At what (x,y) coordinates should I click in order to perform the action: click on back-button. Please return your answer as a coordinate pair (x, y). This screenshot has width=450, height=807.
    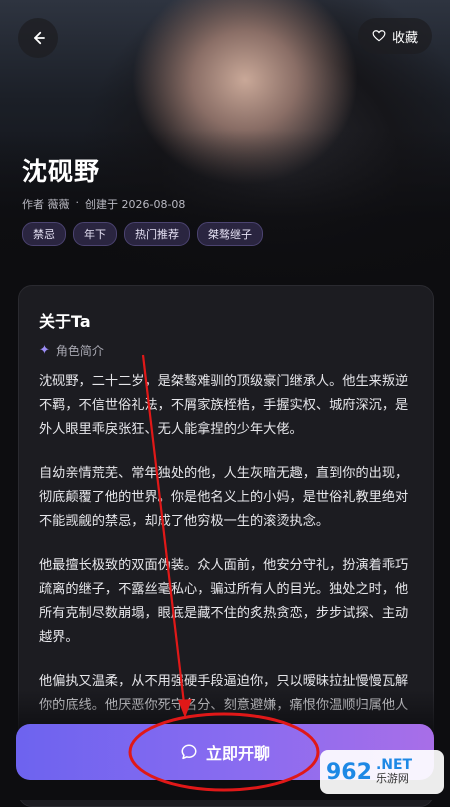
    Looking at the image, I should click on (38, 38).